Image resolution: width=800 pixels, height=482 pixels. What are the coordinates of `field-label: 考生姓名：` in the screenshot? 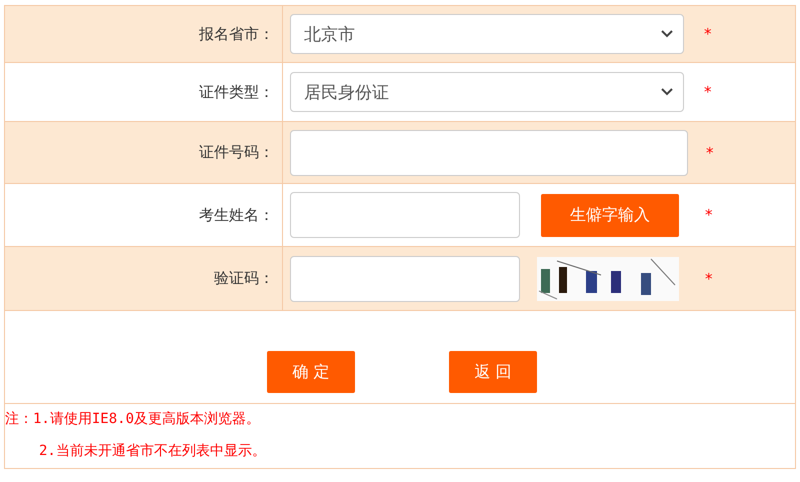 It's located at (236, 215).